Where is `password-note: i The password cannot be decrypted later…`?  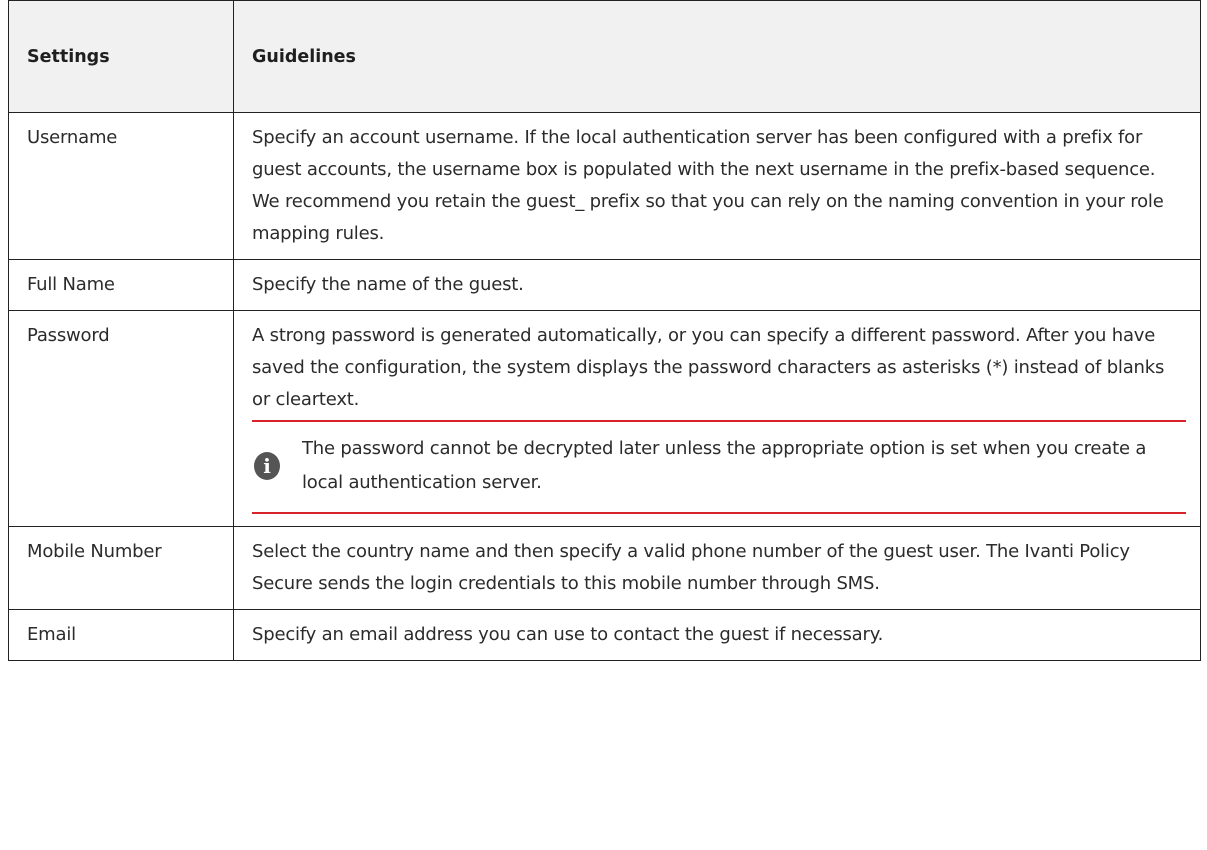
password-note: i The password cannot be decrypted later… is located at coordinates (719, 464).